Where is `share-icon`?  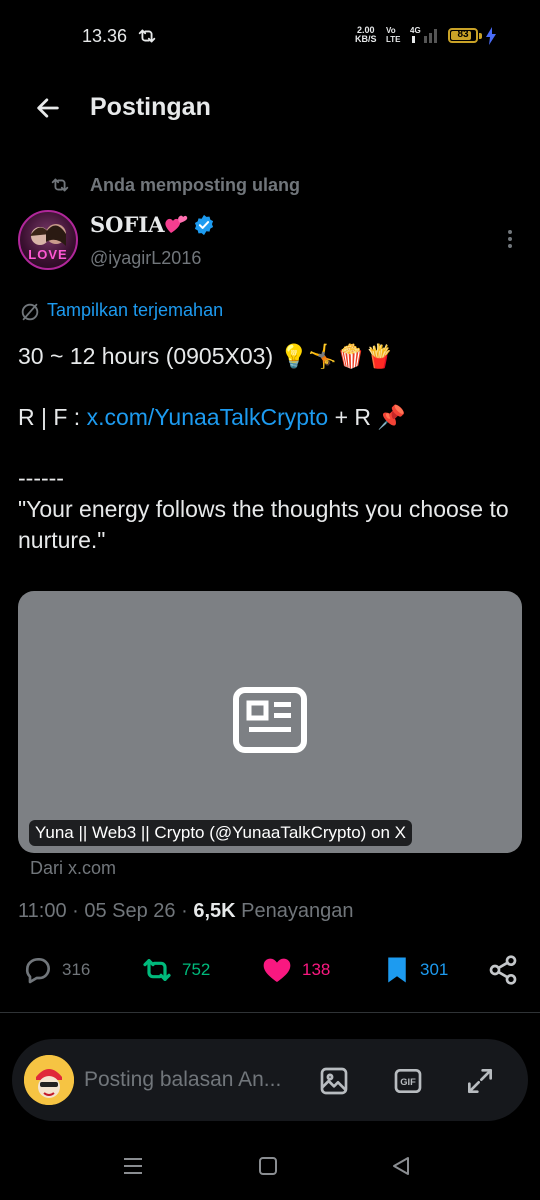 share-icon is located at coordinates (503, 970).